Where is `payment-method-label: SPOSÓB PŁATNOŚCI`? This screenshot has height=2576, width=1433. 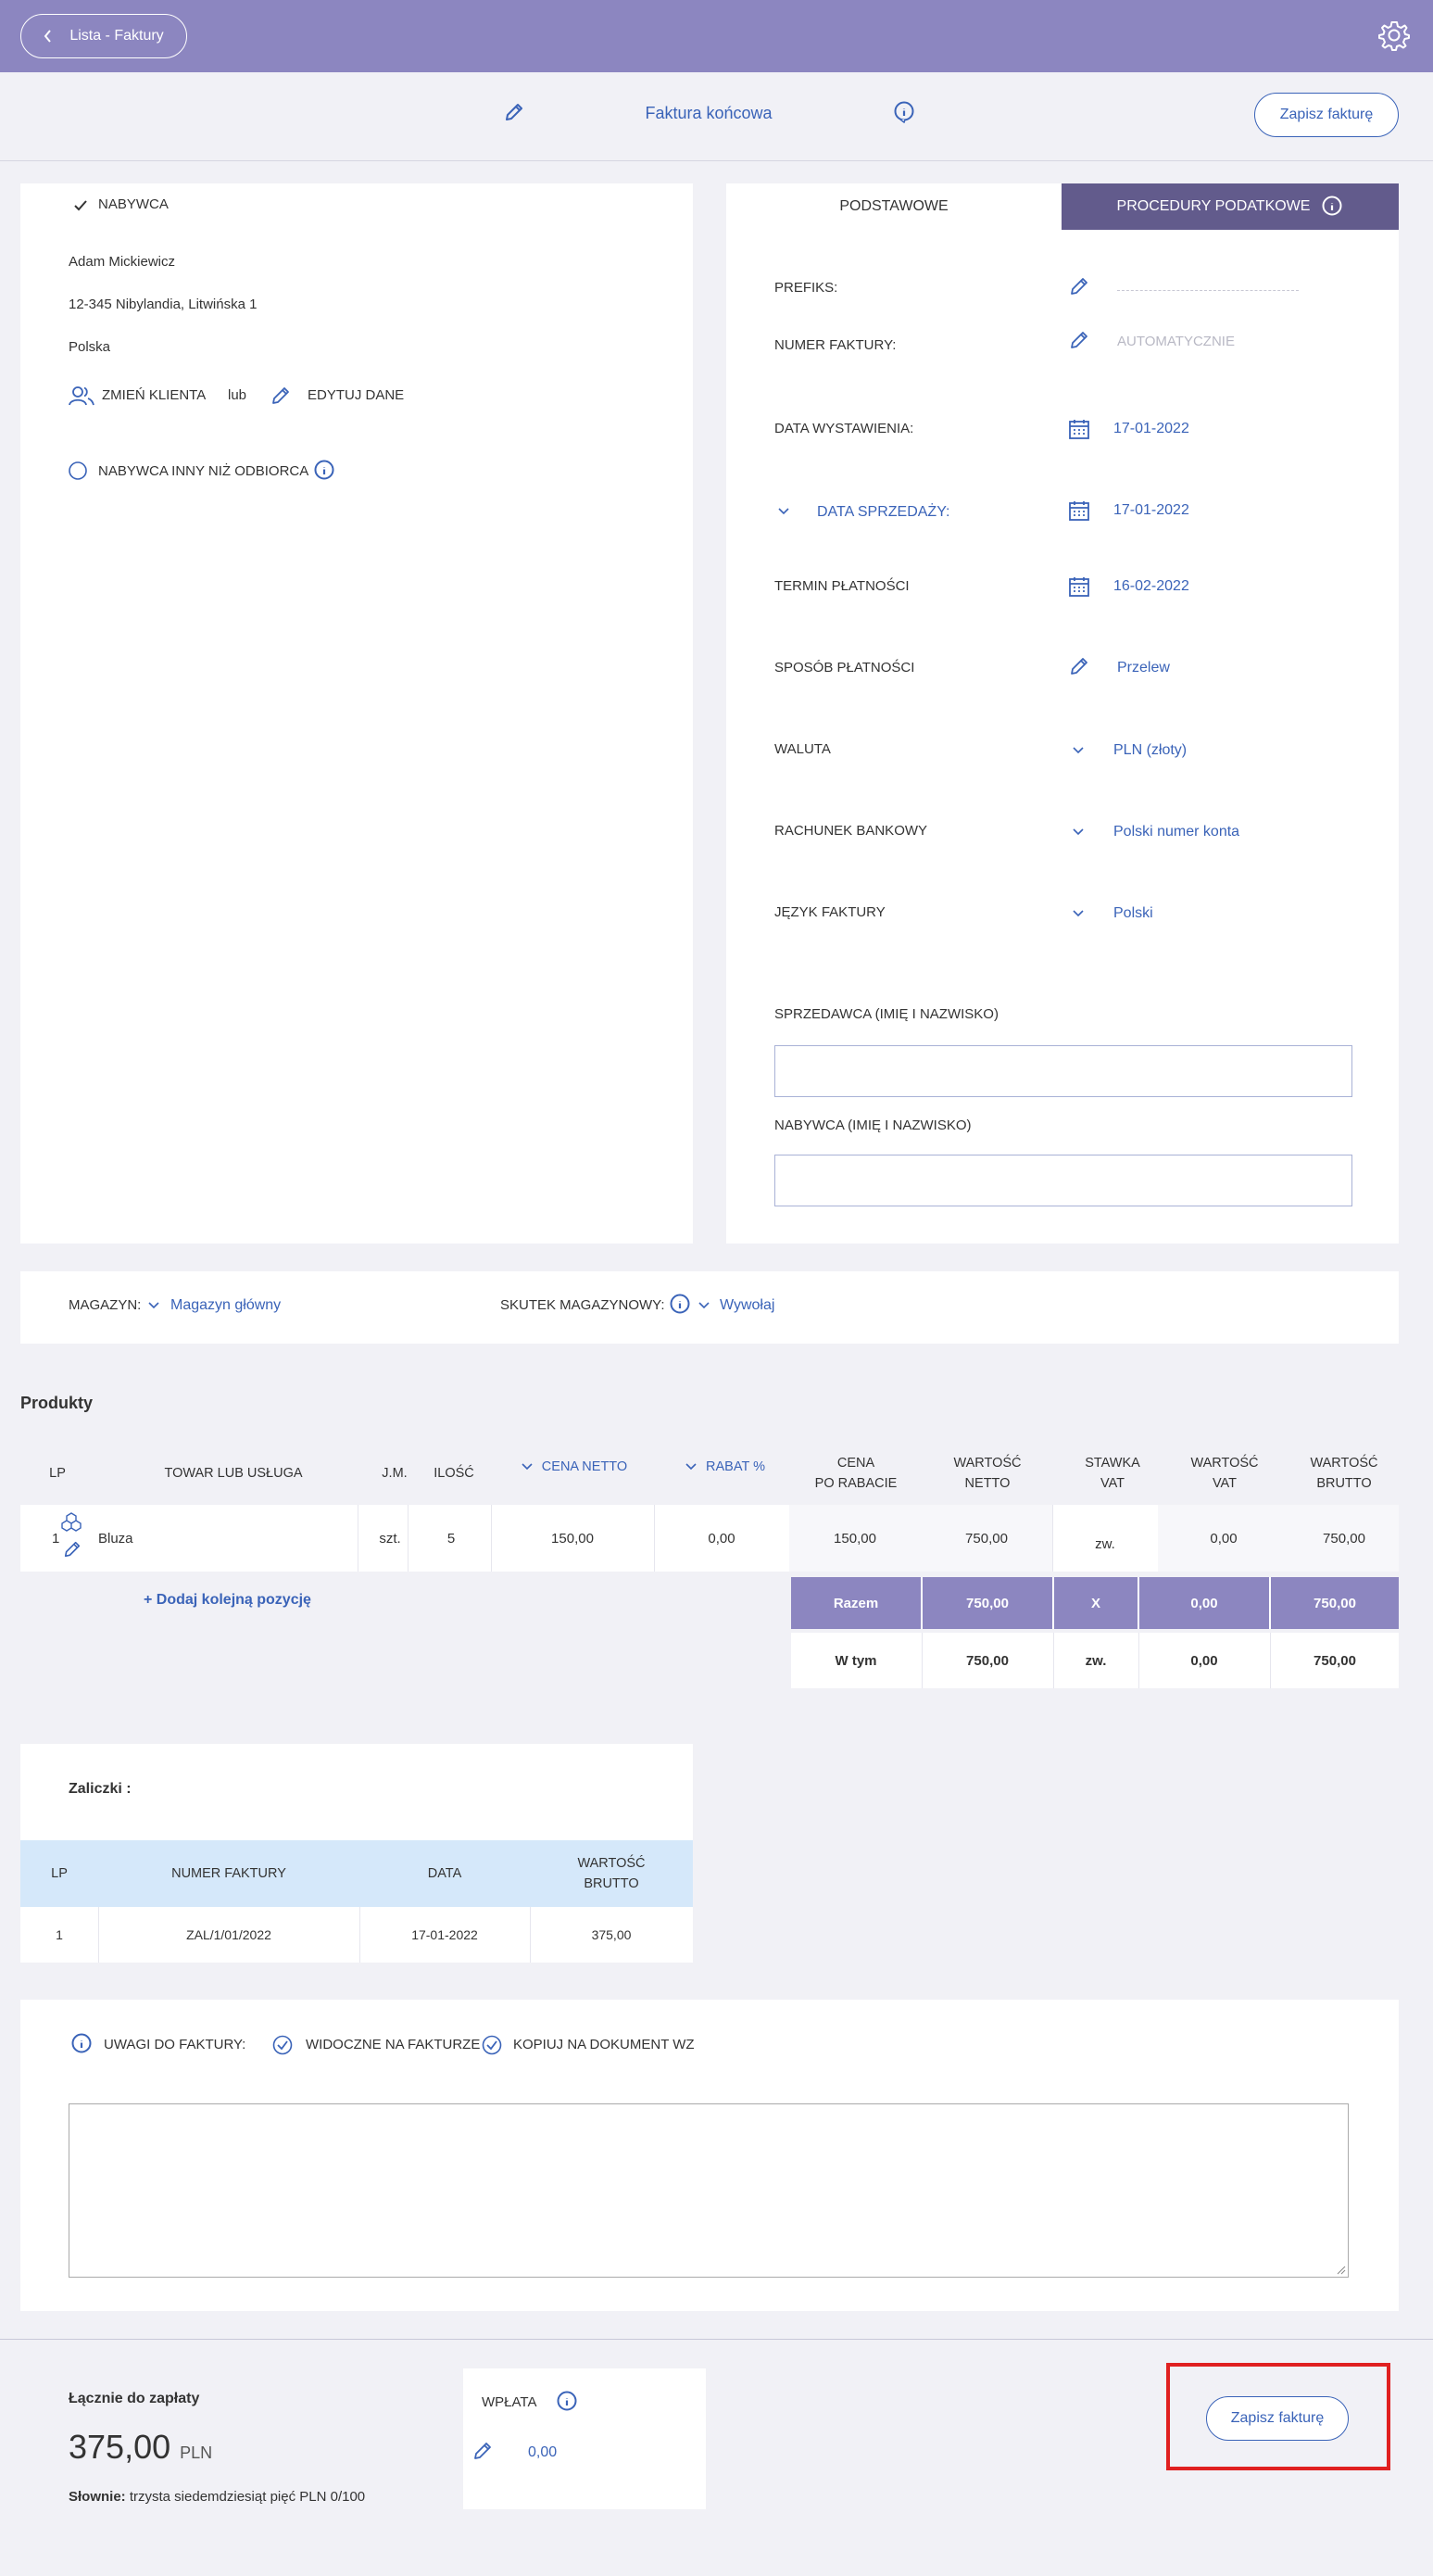
payment-method-label: SPOSÓB PŁATNOŚCI is located at coordinates (844, 668).